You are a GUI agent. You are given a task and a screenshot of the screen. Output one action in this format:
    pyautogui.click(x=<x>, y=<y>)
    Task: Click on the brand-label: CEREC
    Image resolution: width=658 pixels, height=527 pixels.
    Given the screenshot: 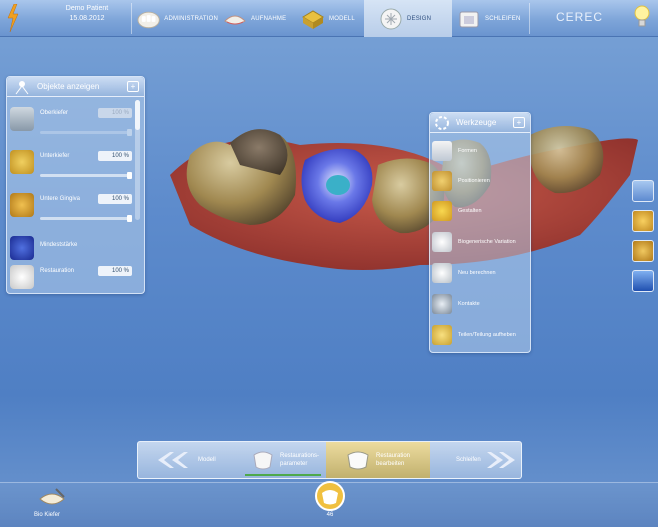 What is the action you would take?
    pyautogui.click(x=580, y=17)
    